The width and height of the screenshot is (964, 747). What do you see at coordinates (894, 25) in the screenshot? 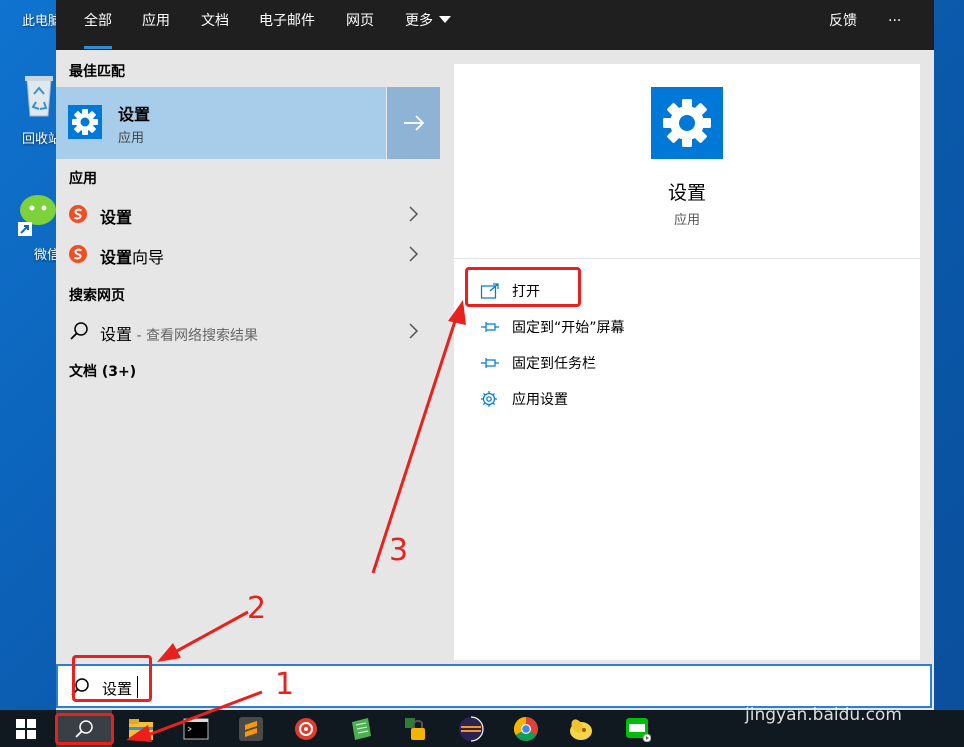
I see `more-options-button: ···` at bounding box center [894, 25].